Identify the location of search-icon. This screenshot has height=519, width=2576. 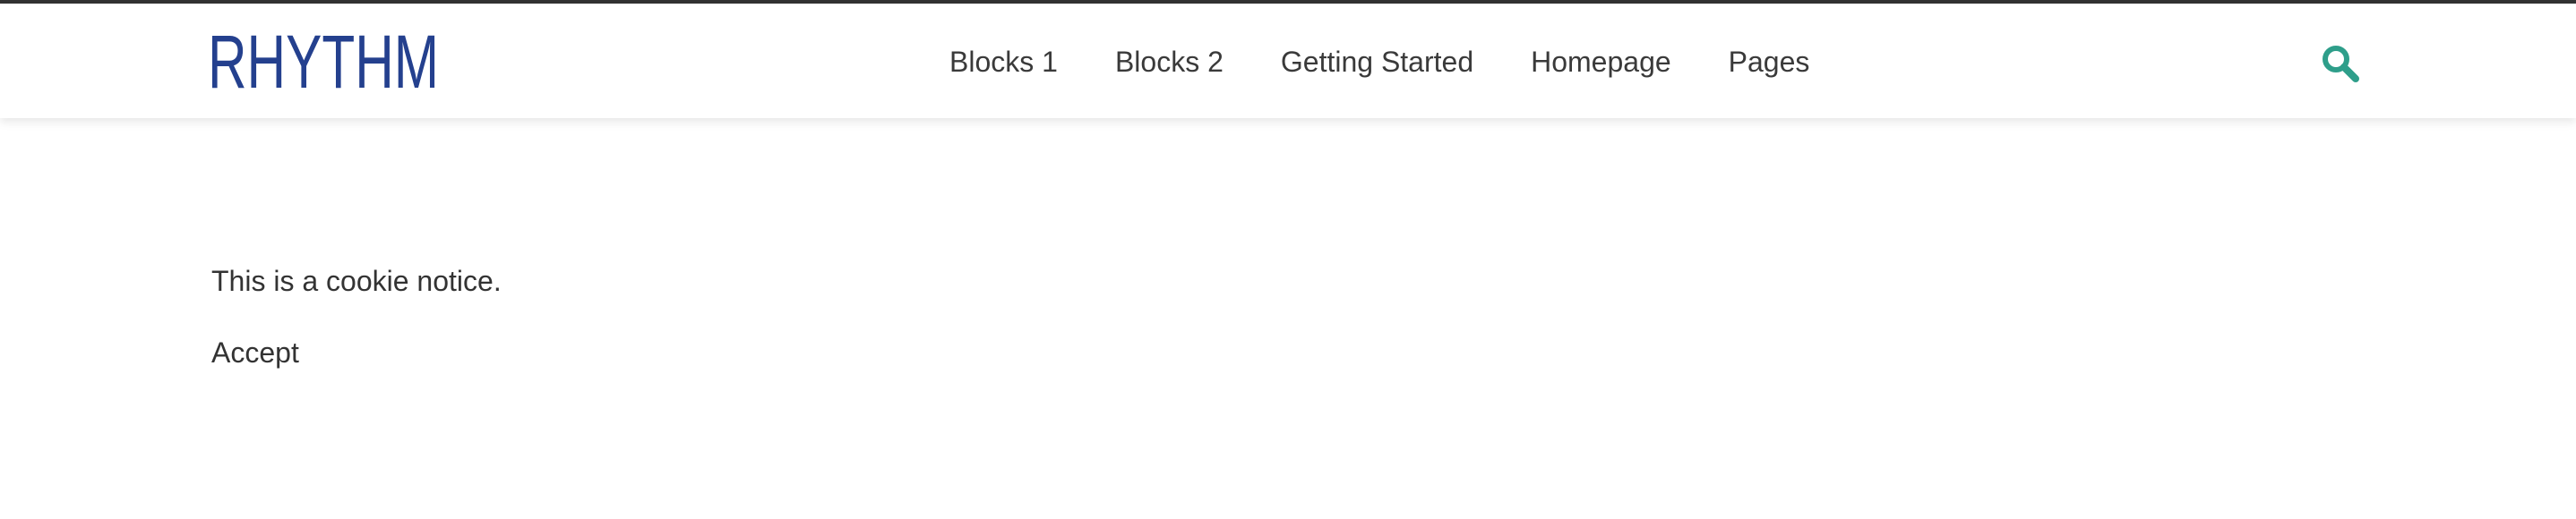
(2341, 64).